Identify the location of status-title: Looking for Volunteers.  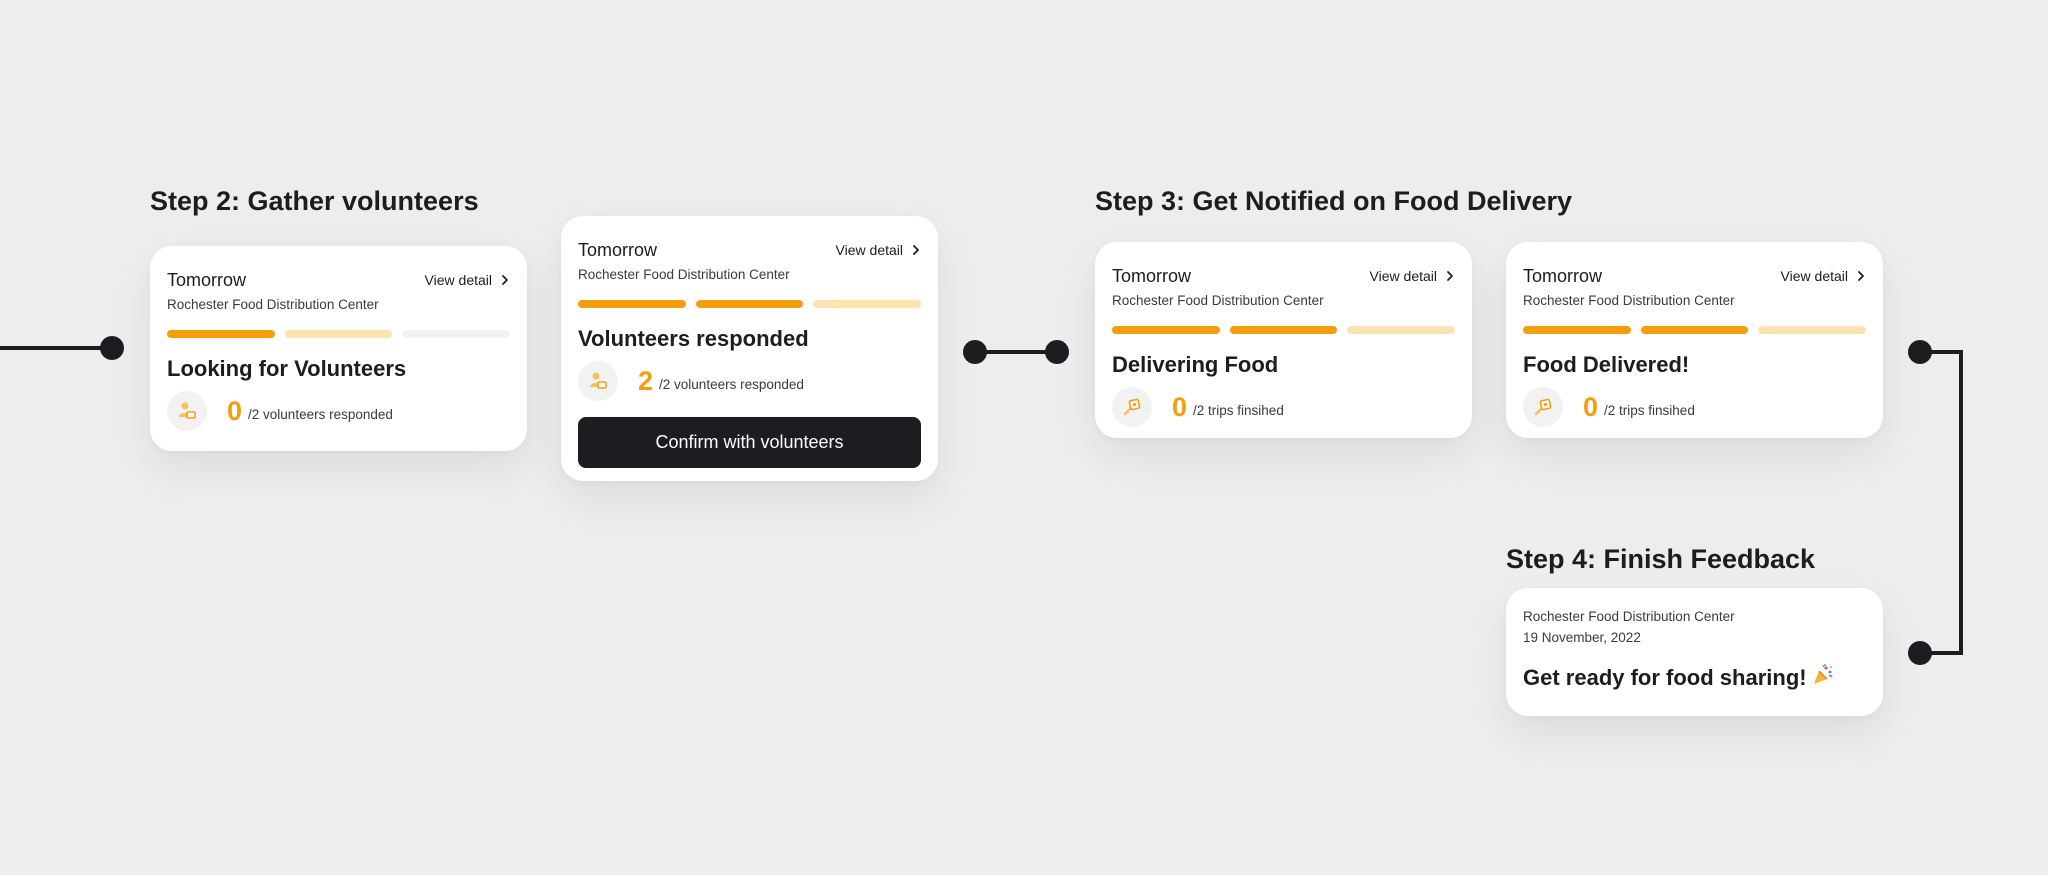
(287, 368).